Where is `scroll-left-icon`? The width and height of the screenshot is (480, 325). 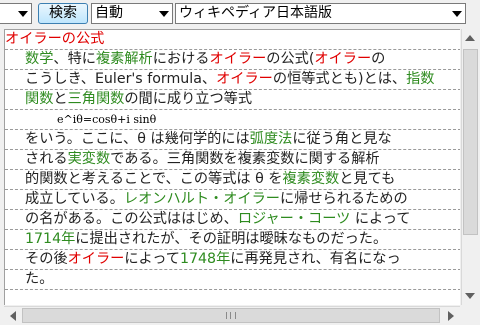
scroll-left-icon is located at coordinates (13, 316).